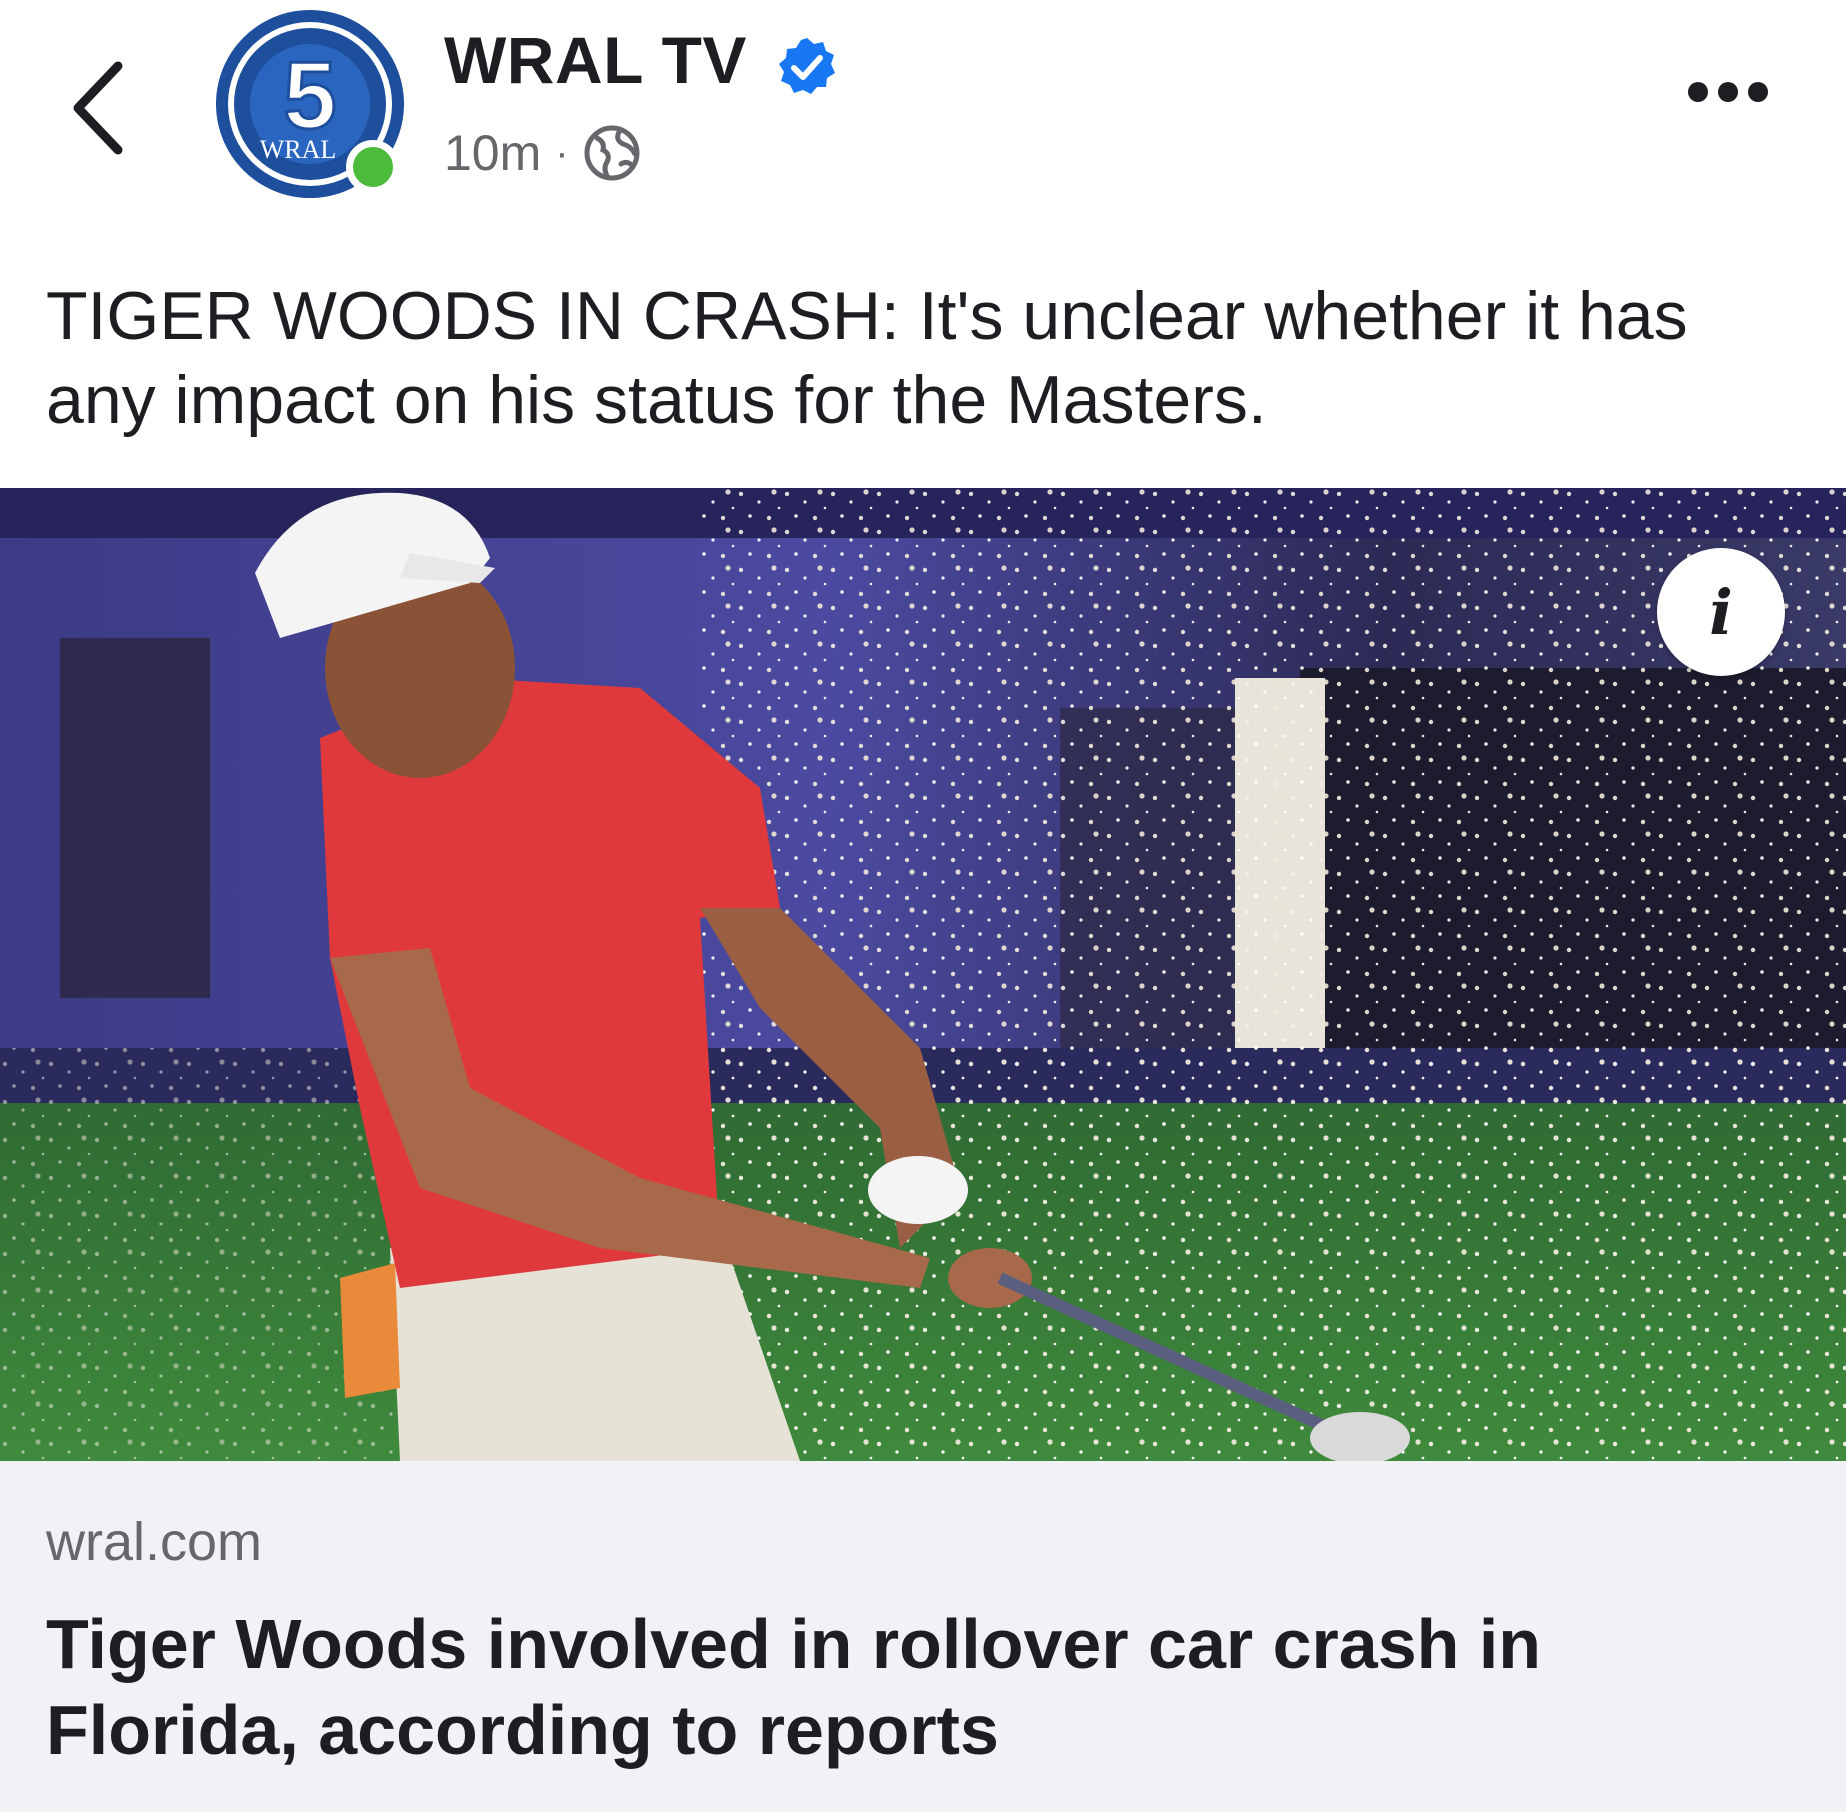  What do you see at coordinates (373, 167) in the screenshot?
I see `online-status-dot` at bounding box center [373, 167].